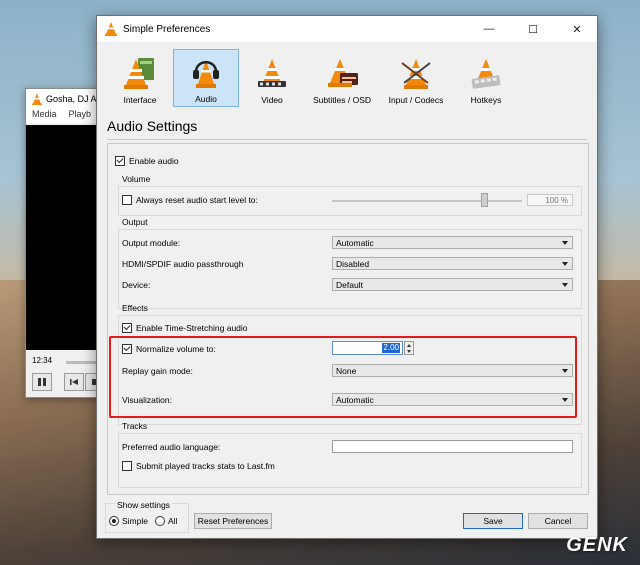  What do you see at coordinates (80, 116) in the screenshot?
I see `menu-playback: Playb` at bounding box center [80, 116].